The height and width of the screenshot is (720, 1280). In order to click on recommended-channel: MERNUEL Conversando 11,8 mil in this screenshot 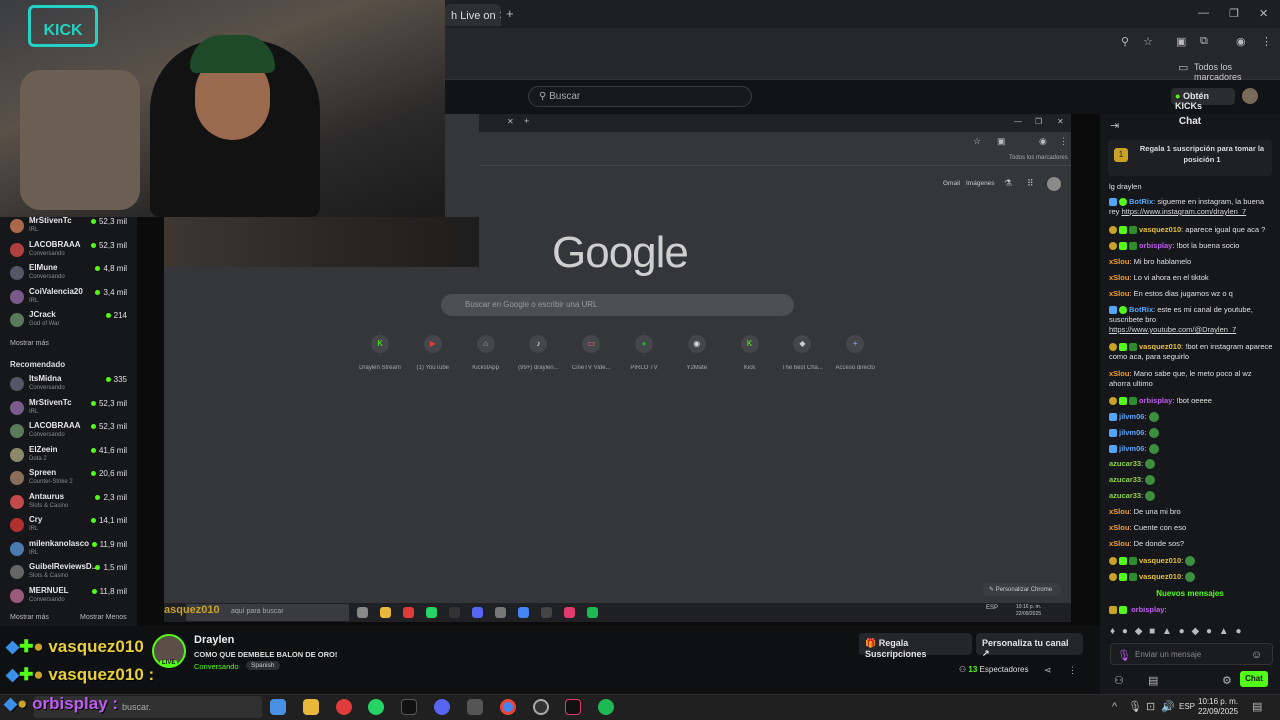, I will do `click(68, 596)`.